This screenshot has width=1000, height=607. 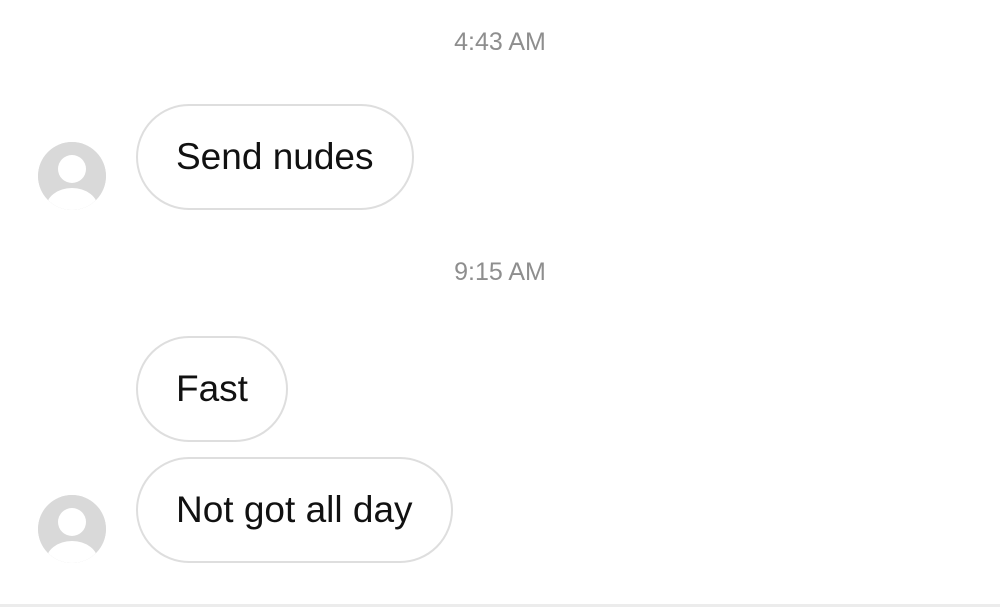 I want to click on message-timestamp: 9:15 AM, so click(x=500, y=272).